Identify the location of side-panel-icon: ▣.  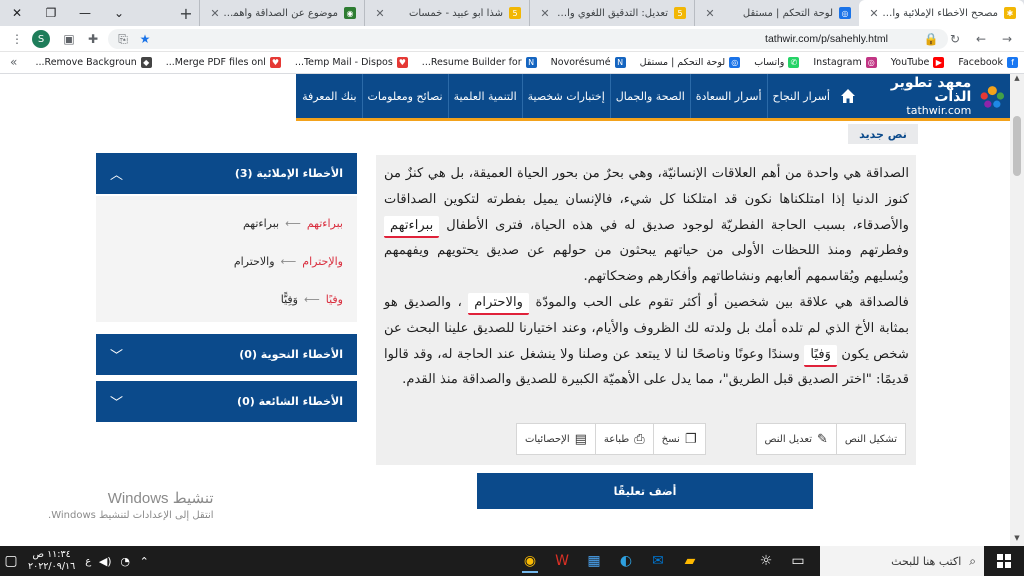
(69, 39).